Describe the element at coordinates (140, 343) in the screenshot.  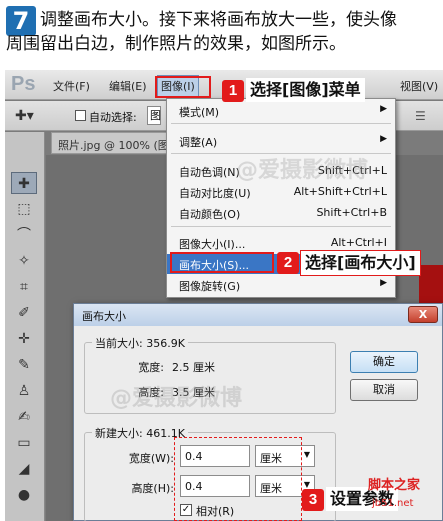
I see `current-size-title: 当前大小: 356.9K` at that location.